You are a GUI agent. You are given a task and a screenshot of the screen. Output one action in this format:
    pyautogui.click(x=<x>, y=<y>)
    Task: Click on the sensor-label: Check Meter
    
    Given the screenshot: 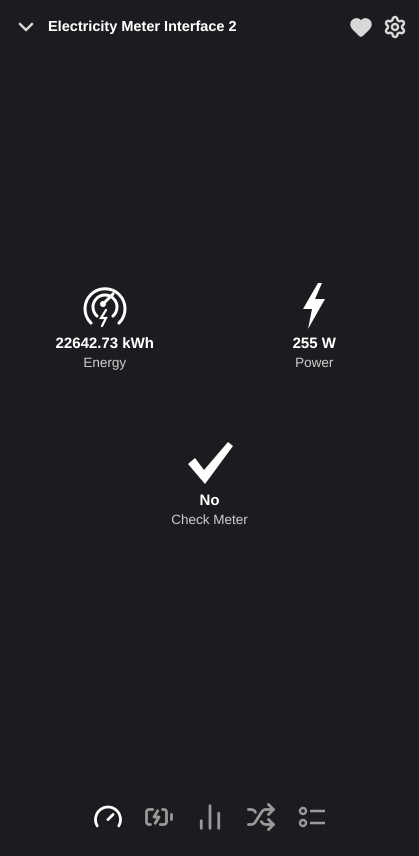 What is the action you would take?
    pyautogui.click(x=209, y=519)
    